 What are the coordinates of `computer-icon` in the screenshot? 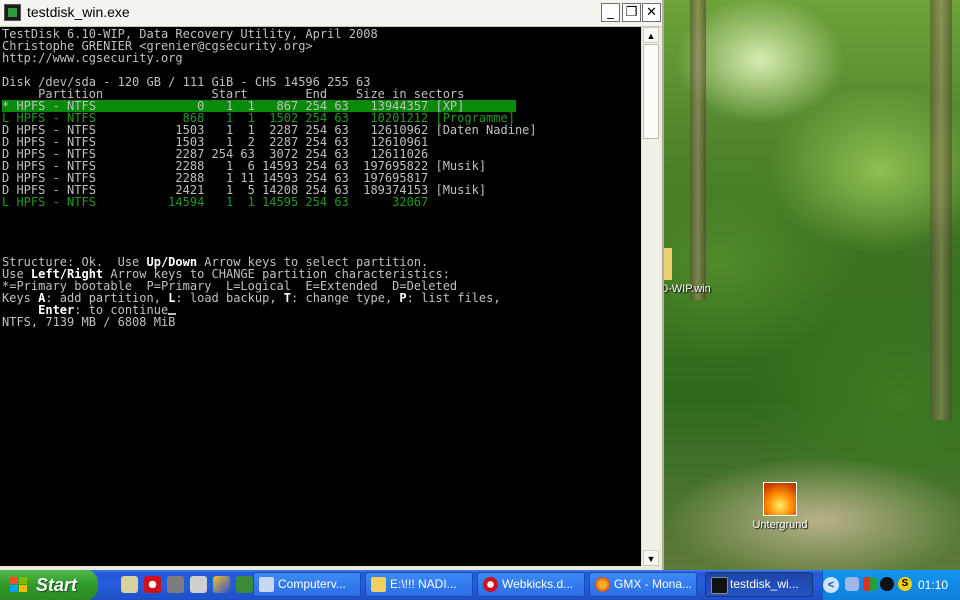 It's located at (266, 584).